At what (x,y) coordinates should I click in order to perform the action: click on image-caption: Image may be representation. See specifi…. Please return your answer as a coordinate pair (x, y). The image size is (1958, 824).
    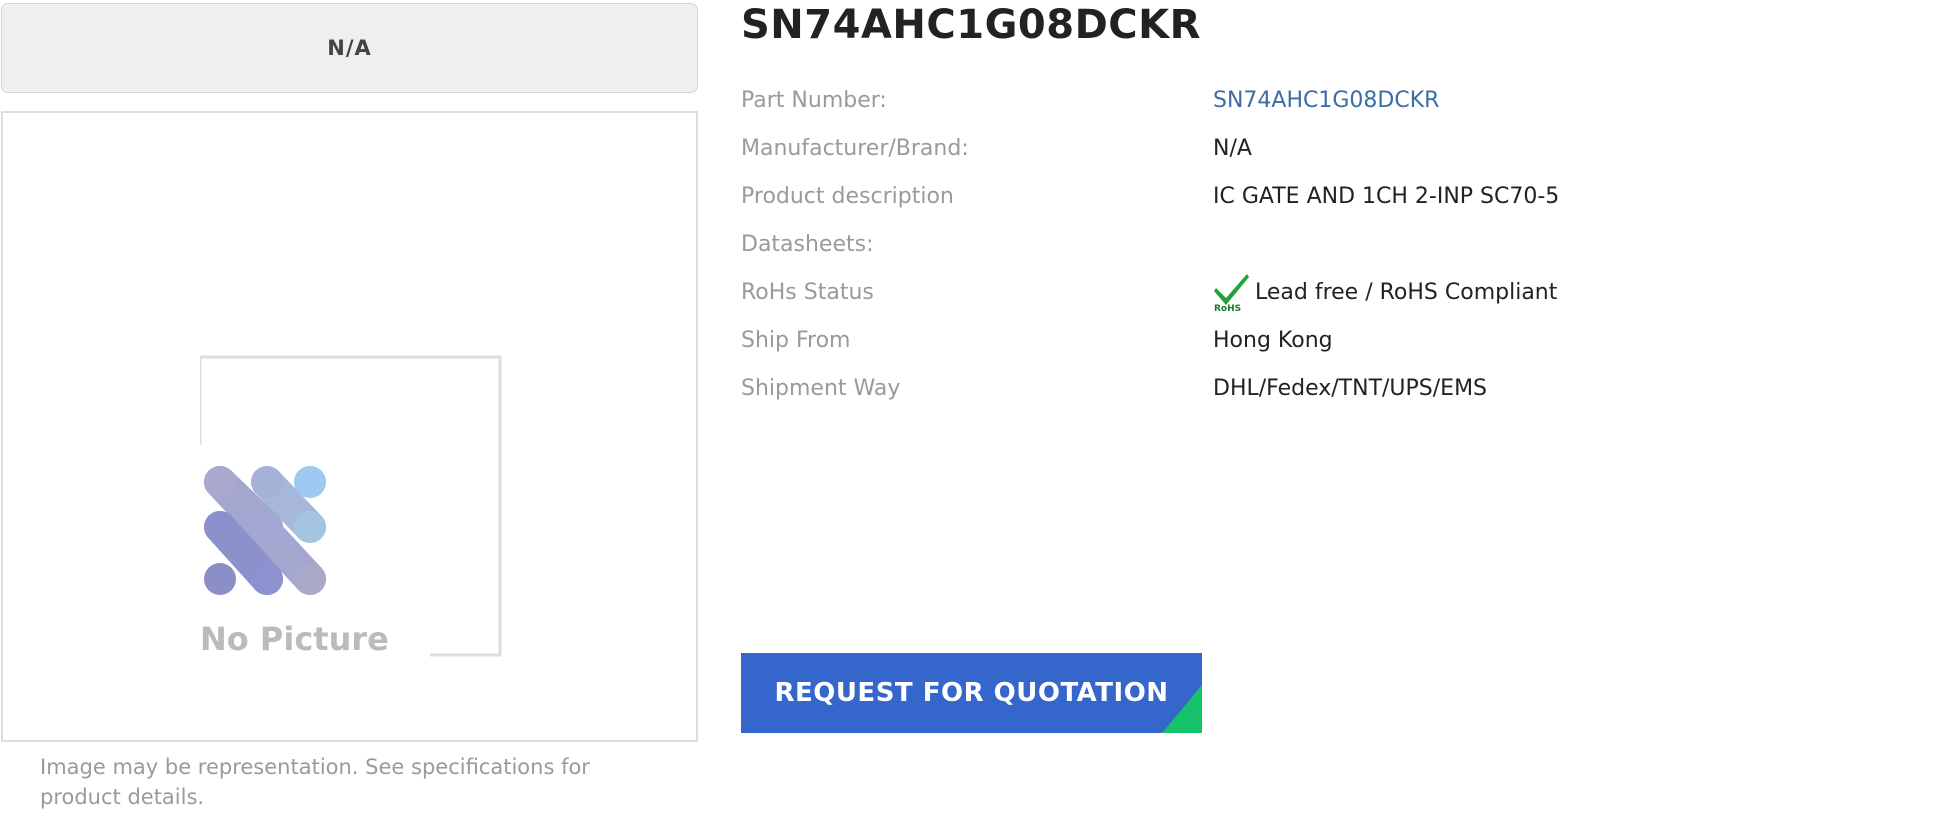
    Looking at the image, I should click on (315, 782).